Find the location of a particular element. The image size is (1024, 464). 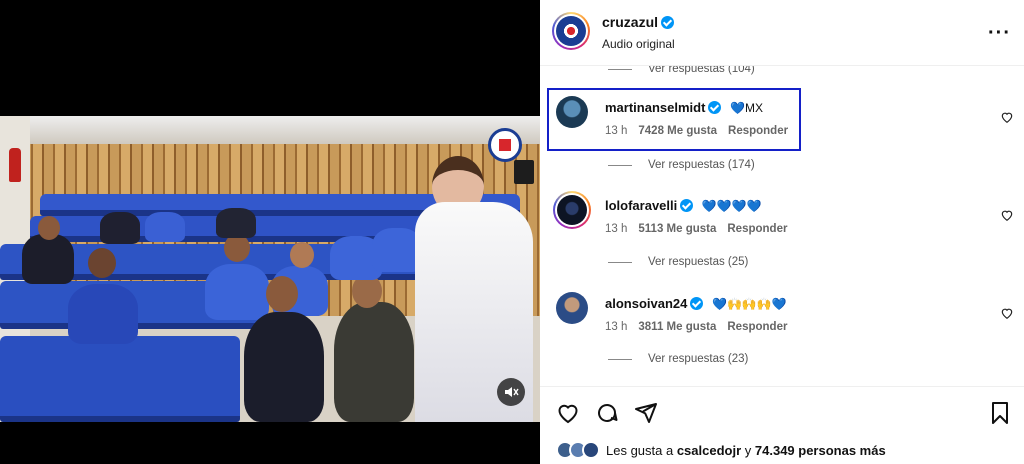

liker-avatar is located at coordinates (591, 450).